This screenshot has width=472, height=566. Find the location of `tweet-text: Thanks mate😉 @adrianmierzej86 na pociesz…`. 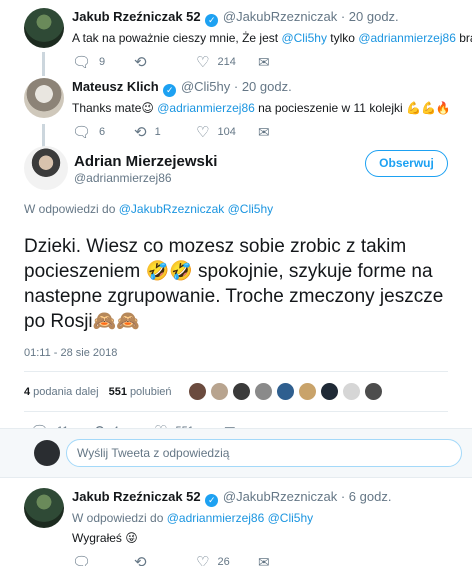

tweet-text: Thanks mate😉 @adrianmierzej86 na pociesz… is located at coordinates (267, 108).